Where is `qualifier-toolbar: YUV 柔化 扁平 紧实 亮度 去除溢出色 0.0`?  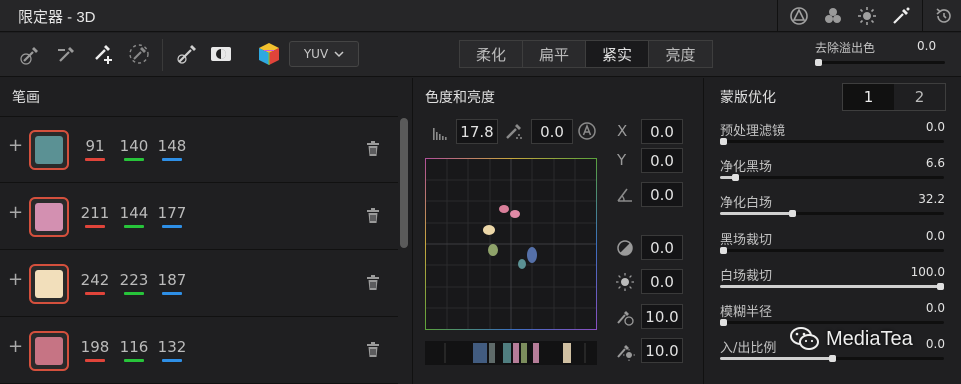
qualifier-toolbar: YUV 柔化 扁平 紧实 亮度 去除溢出色 0.0 is located at coordinates (480, 55).